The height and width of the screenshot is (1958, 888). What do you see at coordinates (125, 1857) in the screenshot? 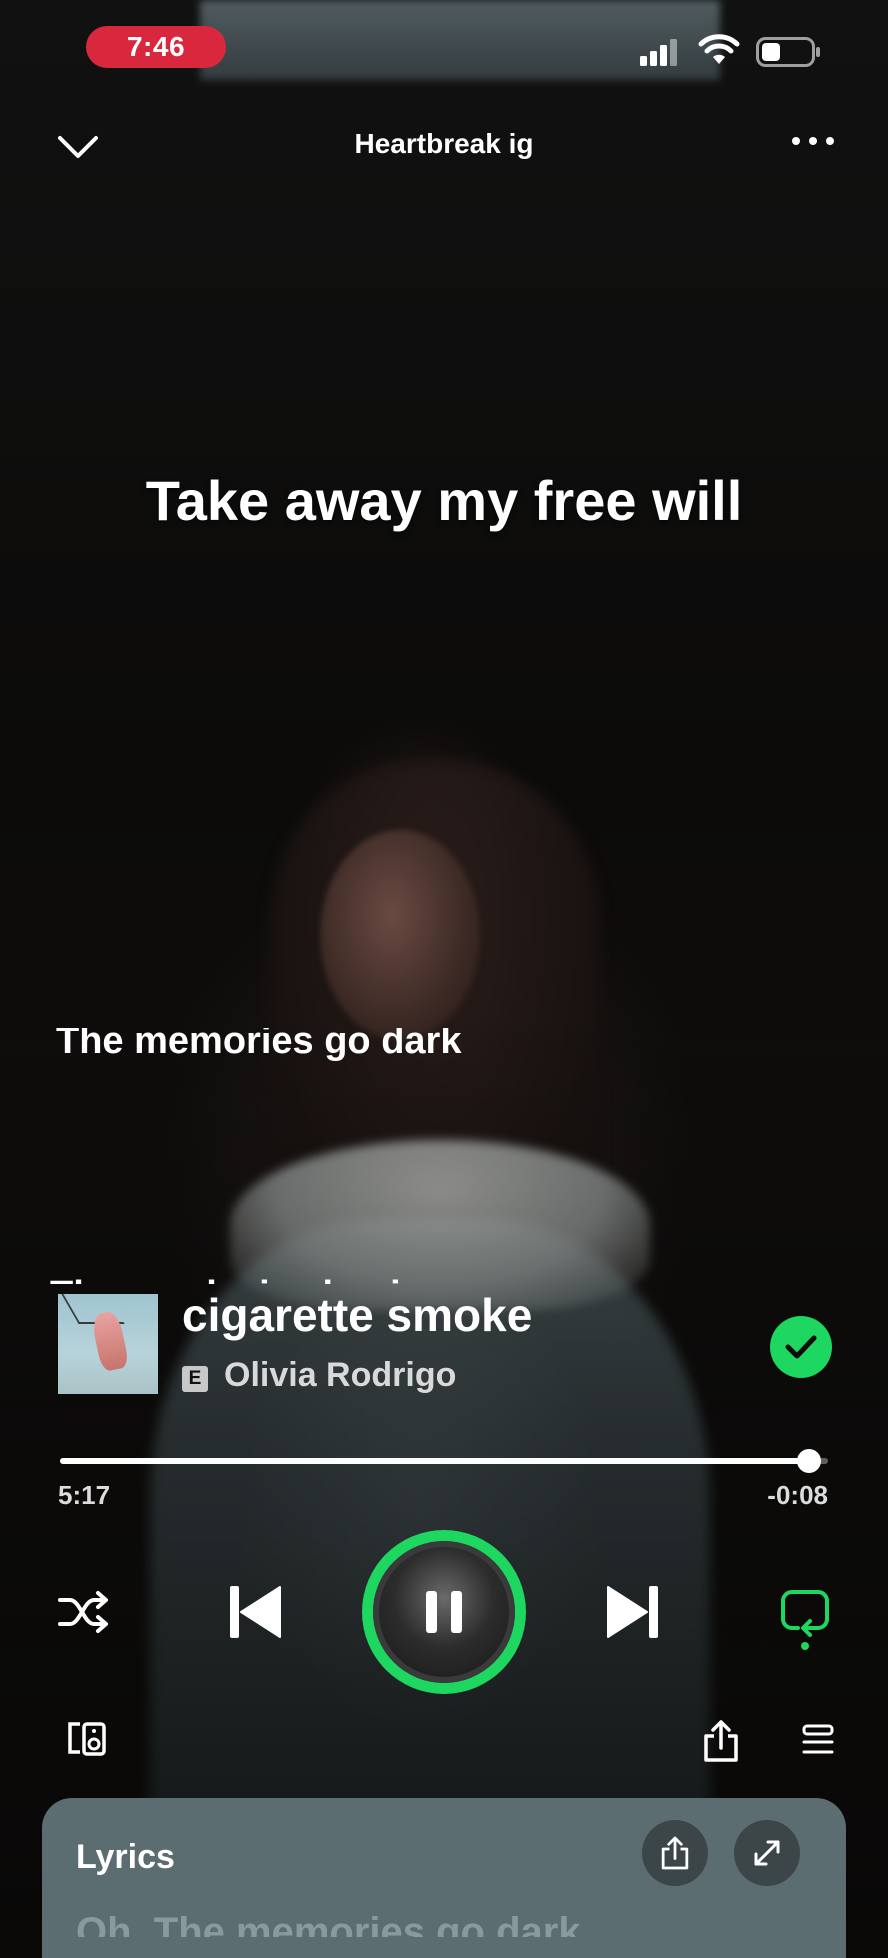
I see `lyrics-card-title: Lyrics` at bounding box center [125, 1857].